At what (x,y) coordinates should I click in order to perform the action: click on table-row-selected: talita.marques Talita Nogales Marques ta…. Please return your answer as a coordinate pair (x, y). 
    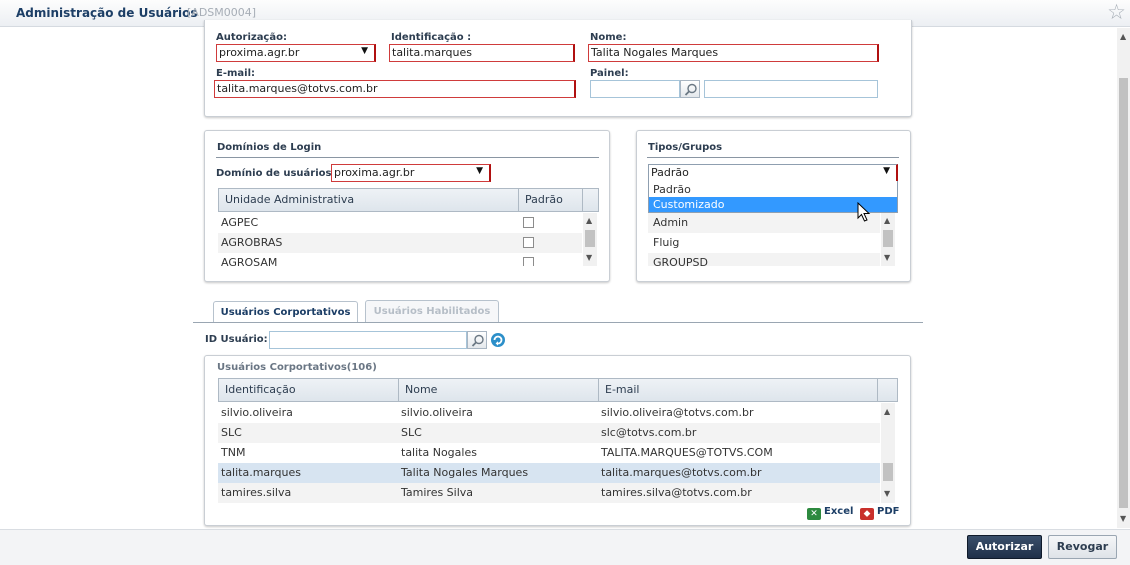
    Looking at the image, I should click on (549, 473).